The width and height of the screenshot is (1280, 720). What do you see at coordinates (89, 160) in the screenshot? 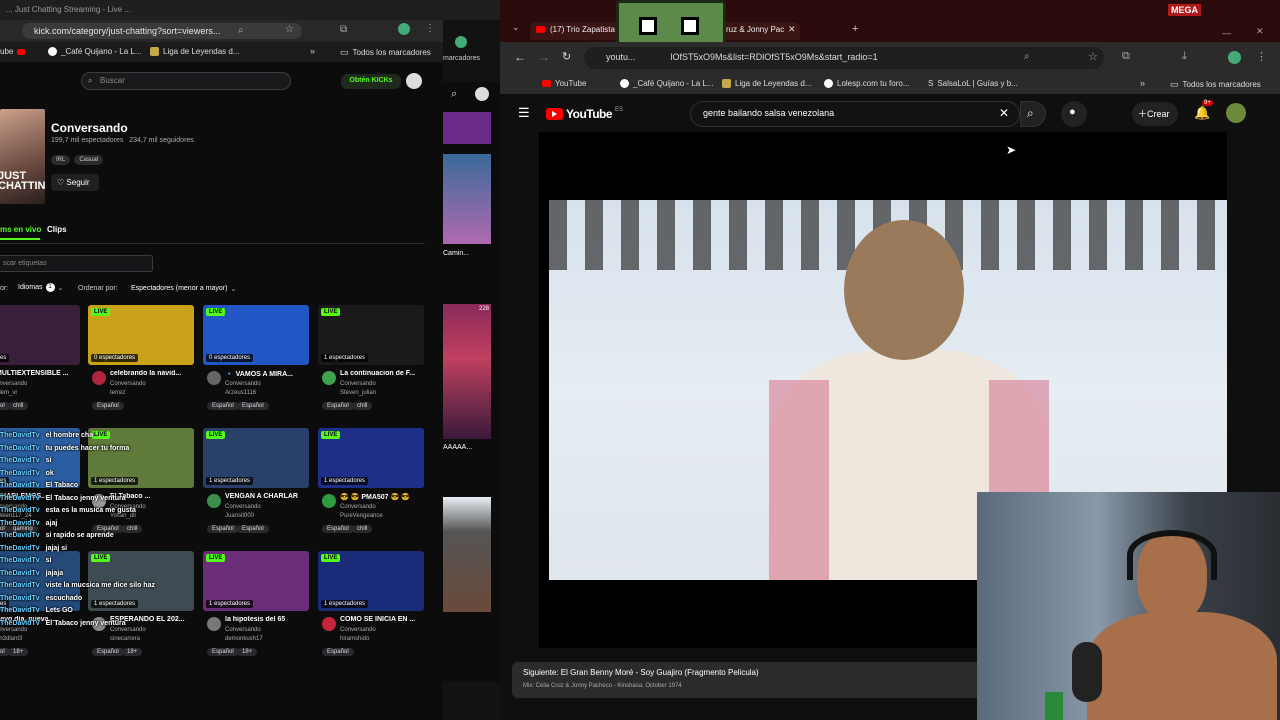
I see `tag-casual: Casual` at bounding box center [89, 160].